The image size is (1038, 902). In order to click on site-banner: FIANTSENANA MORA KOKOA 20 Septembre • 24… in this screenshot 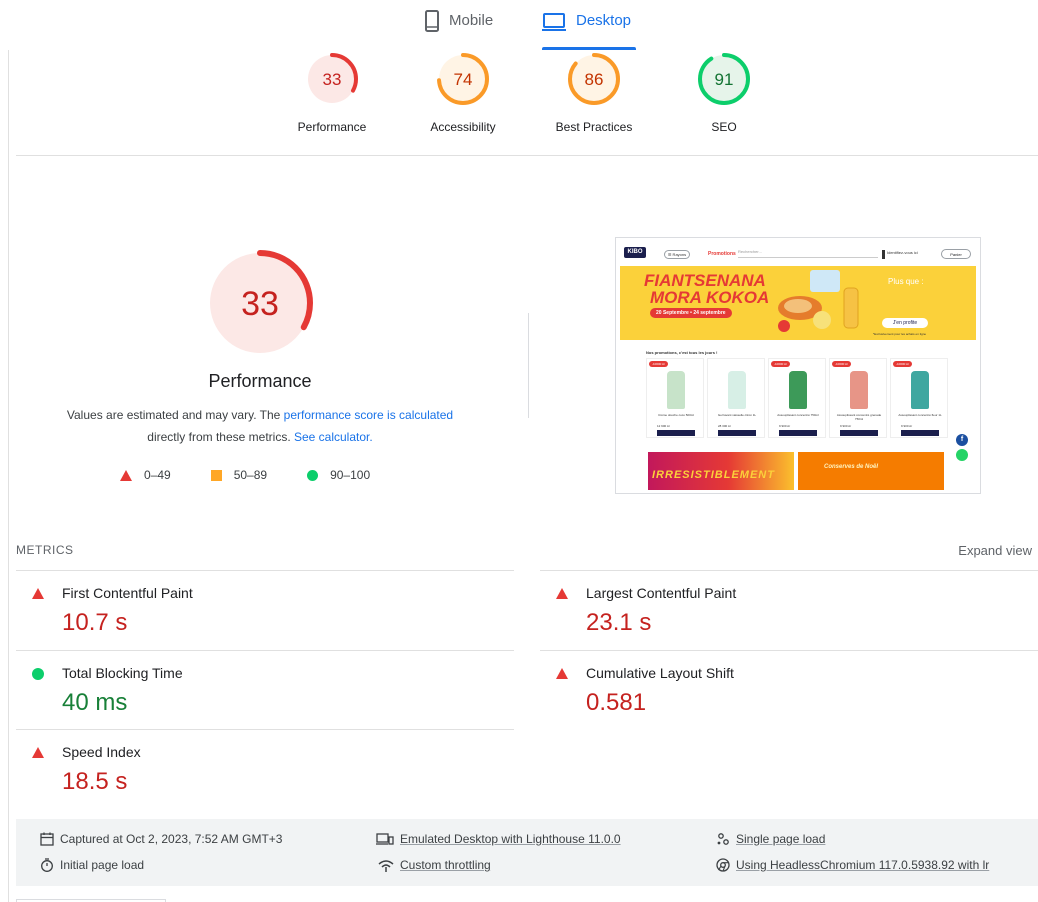, I will do `click(798, 303)`.